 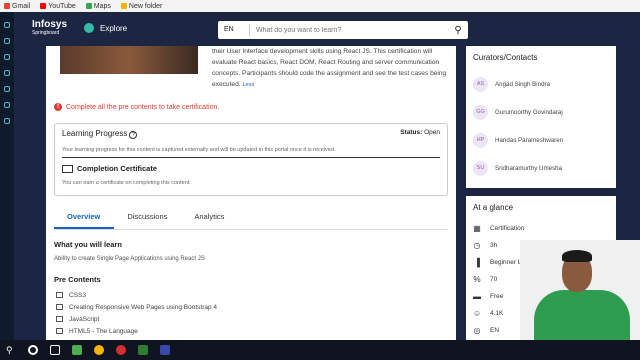 I want to click on bookmark-maps: Maps, so click(x=98, y=6).